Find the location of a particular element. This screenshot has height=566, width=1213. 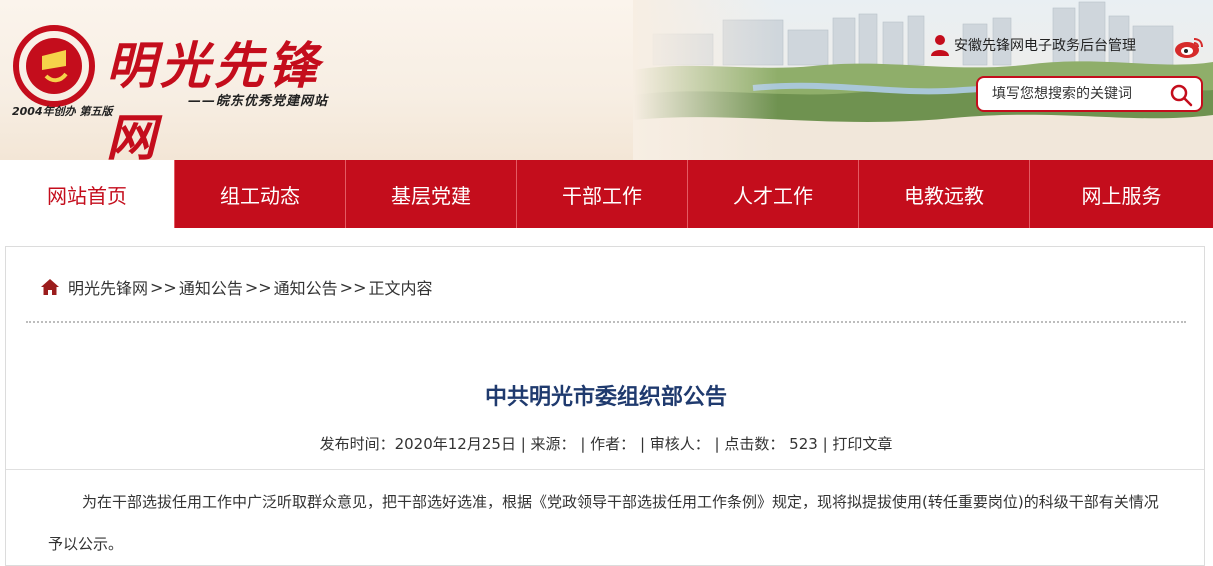

weibo-icon is located at coordinates (1189, 48).